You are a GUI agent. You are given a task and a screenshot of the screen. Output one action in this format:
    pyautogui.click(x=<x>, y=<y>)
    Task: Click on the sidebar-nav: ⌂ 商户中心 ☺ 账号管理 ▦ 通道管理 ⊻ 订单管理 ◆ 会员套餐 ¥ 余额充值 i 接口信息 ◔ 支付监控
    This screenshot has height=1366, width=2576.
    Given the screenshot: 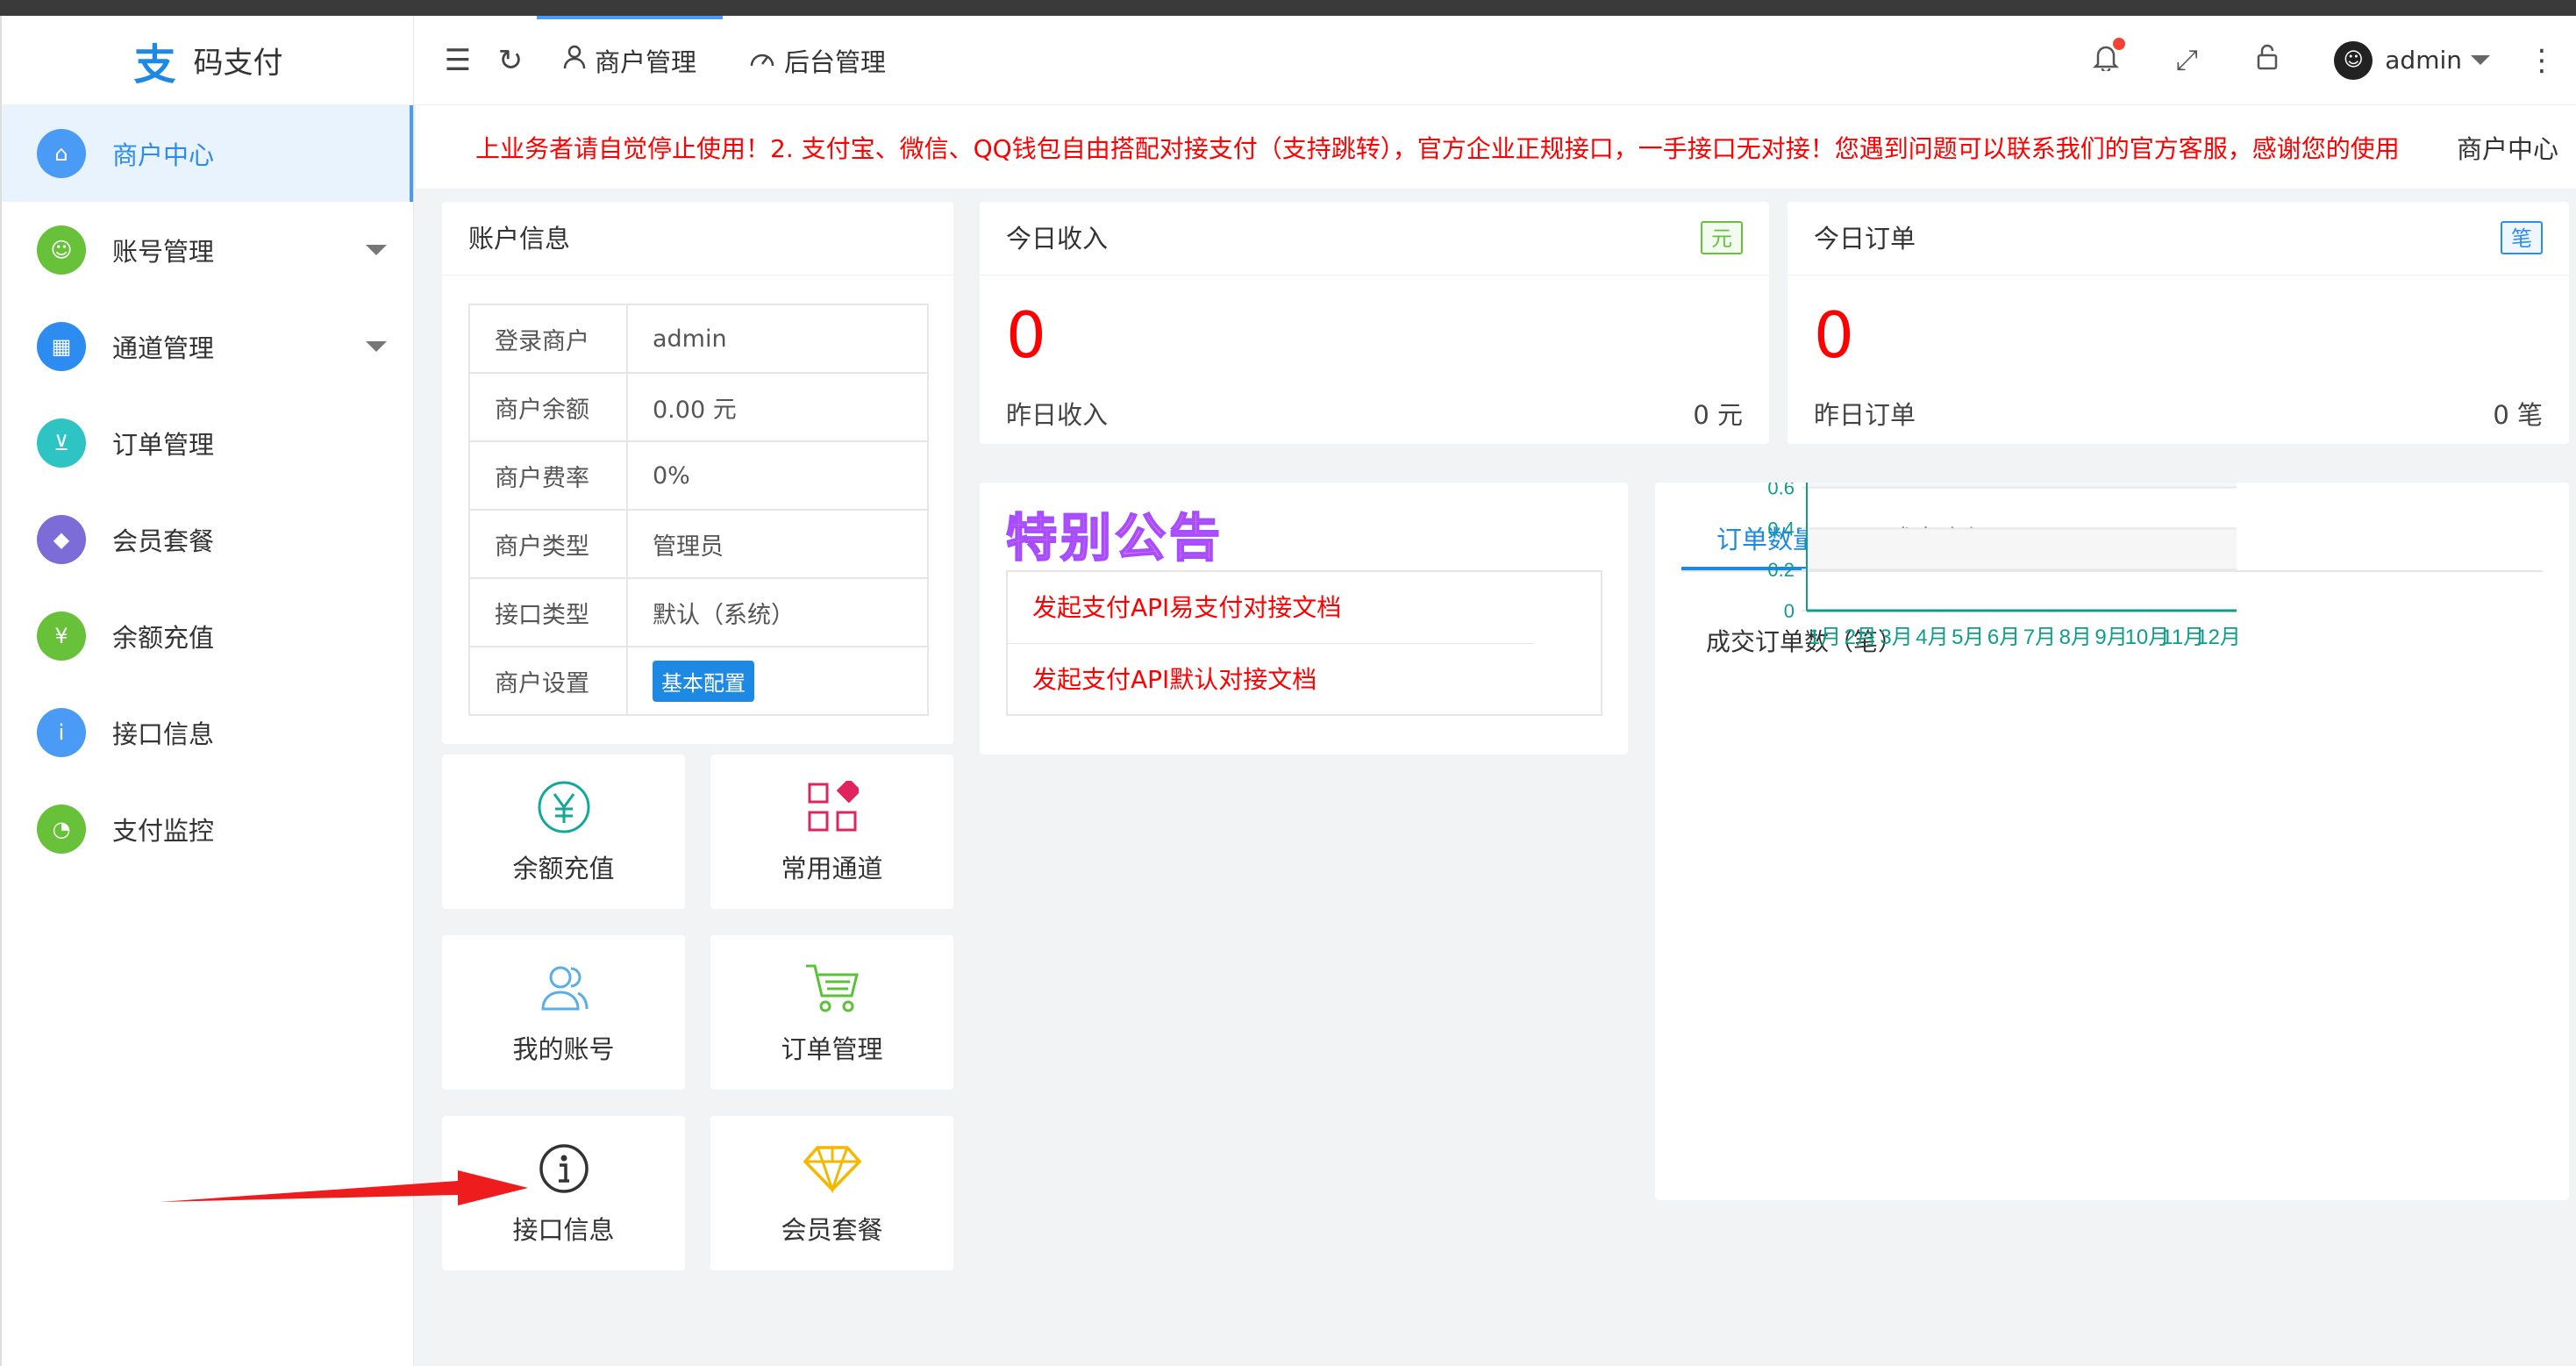 What is the action you would take?
    pyautogui.click(x=208, y=491)
    